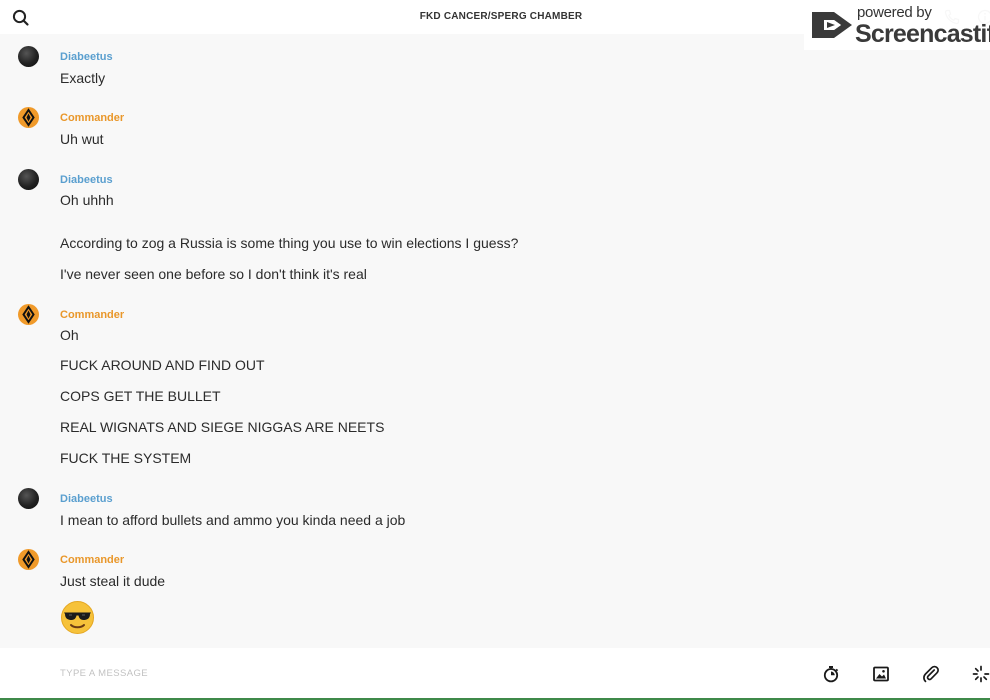 Image resolution: width=990 pixels, height=700 pixels. Describe the element at coordinates (981, 674) in the screenshot. I see `sparkle-icon` at that location.